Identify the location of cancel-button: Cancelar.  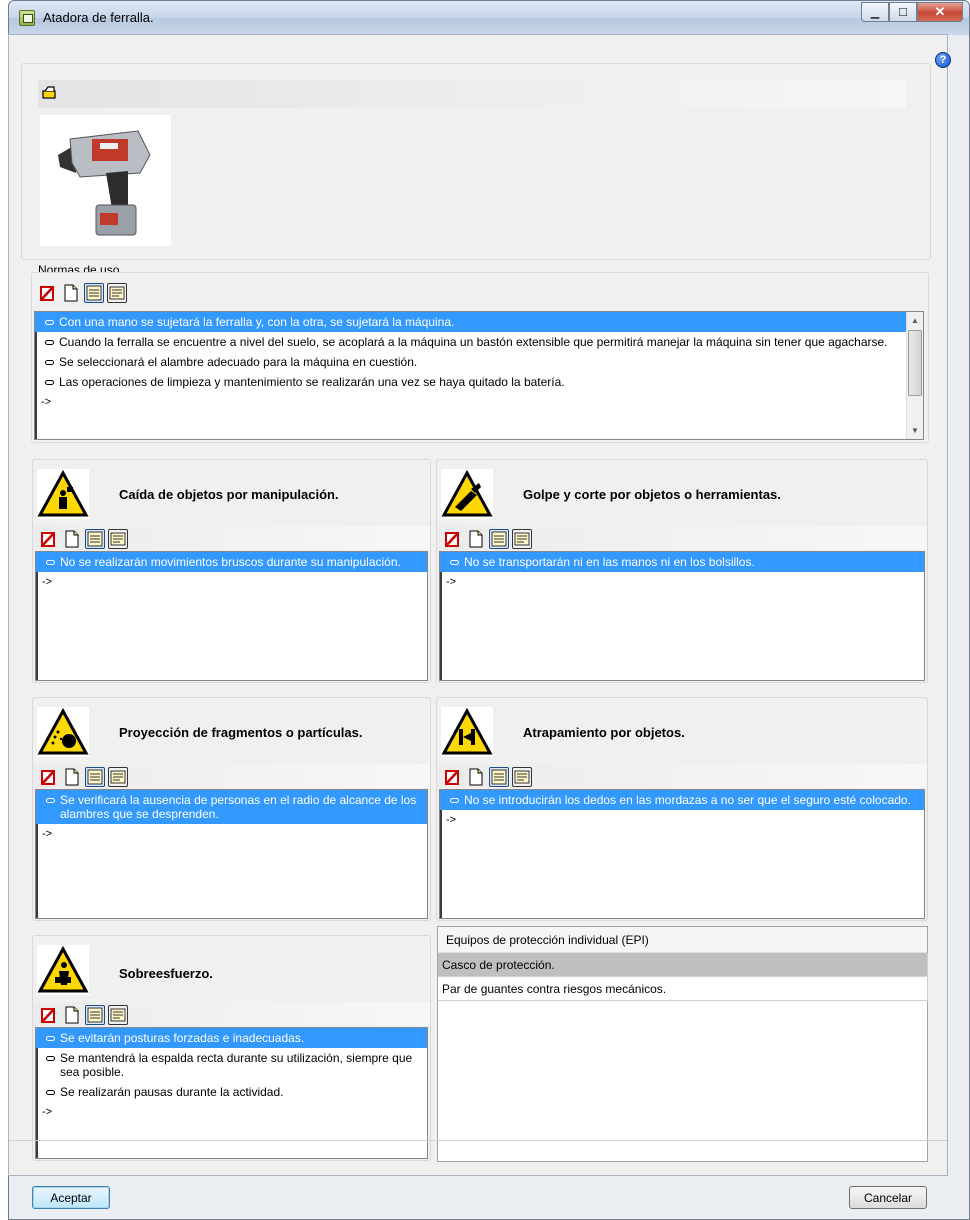
(888, 1197).